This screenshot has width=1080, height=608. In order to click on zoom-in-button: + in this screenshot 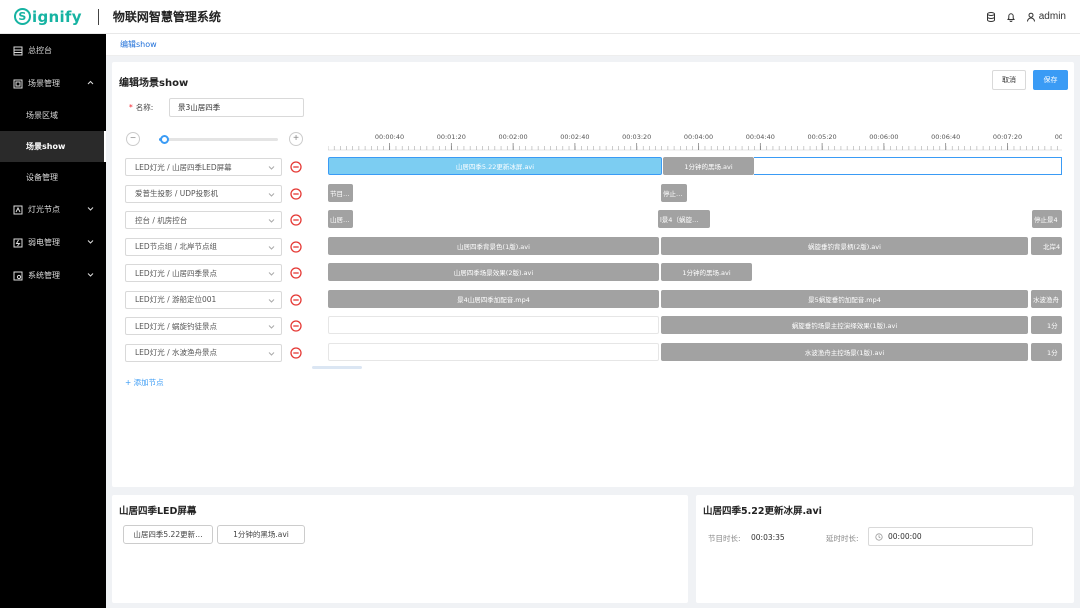, I will do `click(296, 139)`.